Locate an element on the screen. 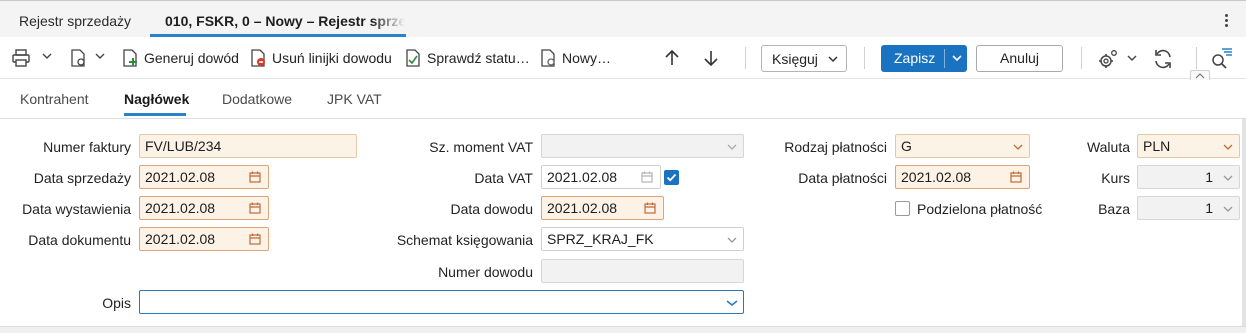 The height and width of the screenshot is (333, 1246). vat-moment-label: Sz. moment VAT is located at coordinates (481, 147).